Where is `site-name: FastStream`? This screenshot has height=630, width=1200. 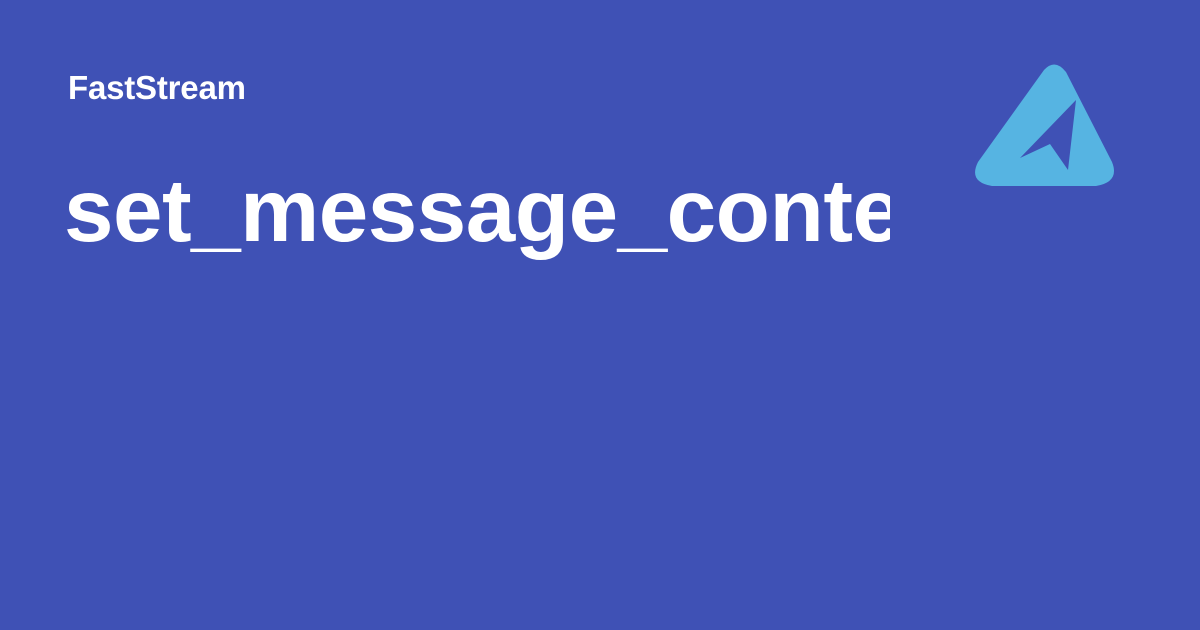
site-name: FastStream is located at coordinates (157, 87).